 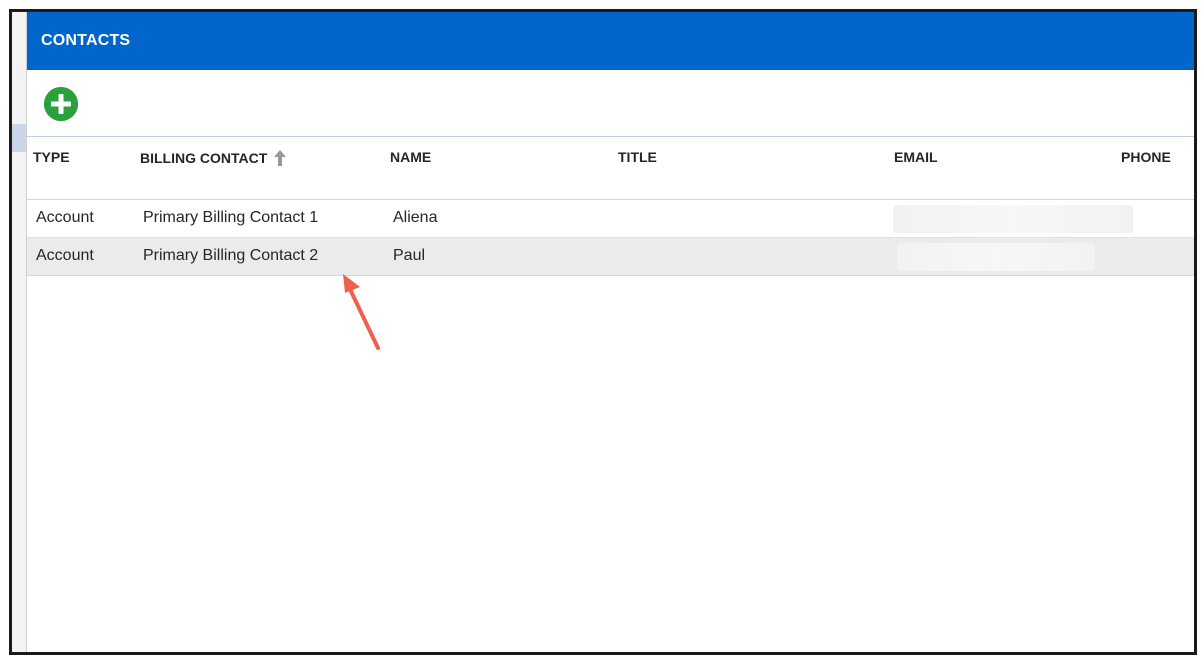 I want to click on dialog-toolbar, so click(x=610, y=103).